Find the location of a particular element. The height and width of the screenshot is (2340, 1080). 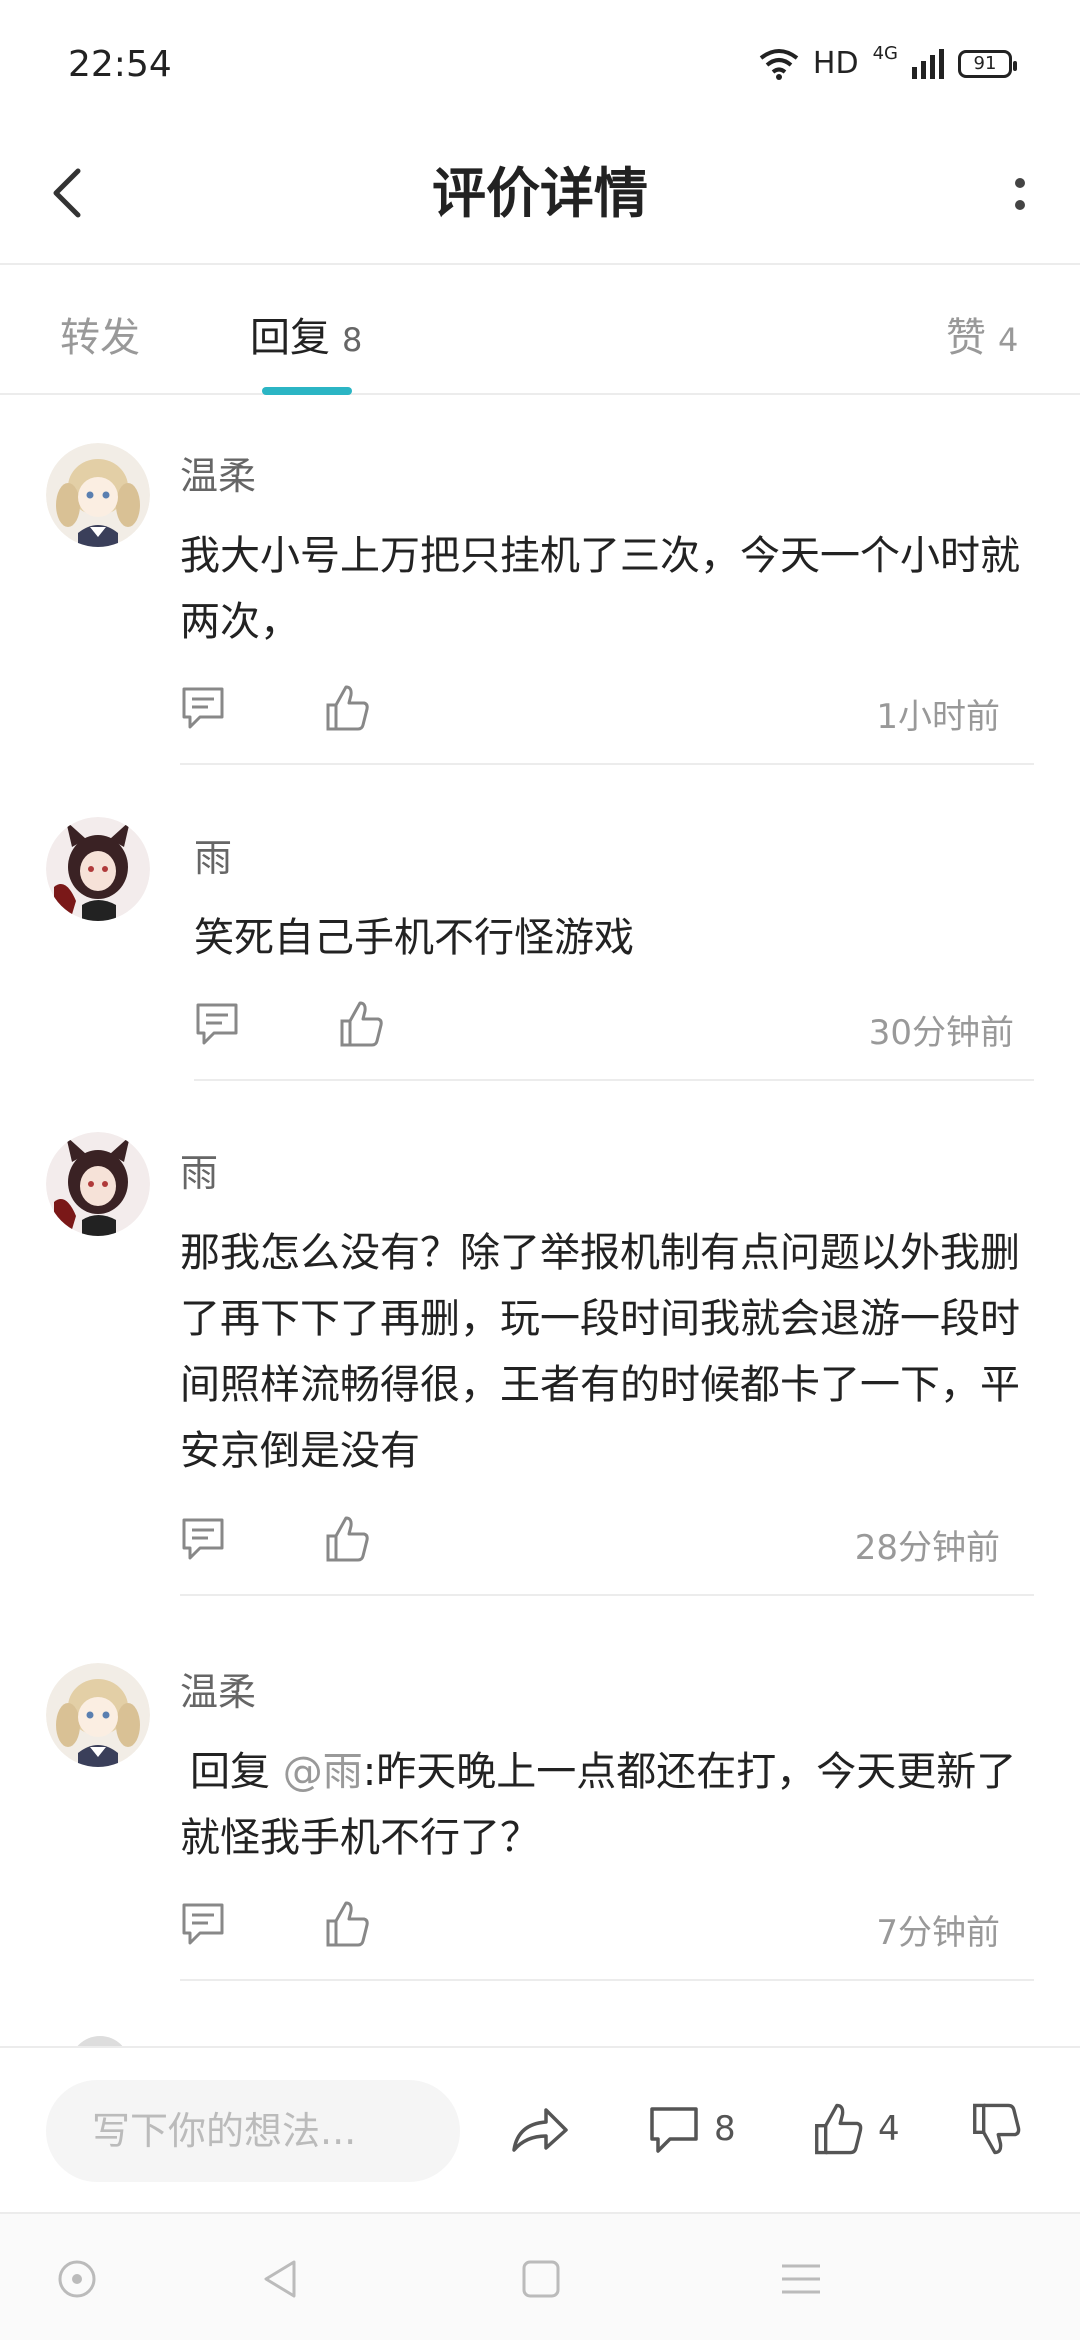

comment-time: 28分钟前 is located at coordinates (927, 1548).